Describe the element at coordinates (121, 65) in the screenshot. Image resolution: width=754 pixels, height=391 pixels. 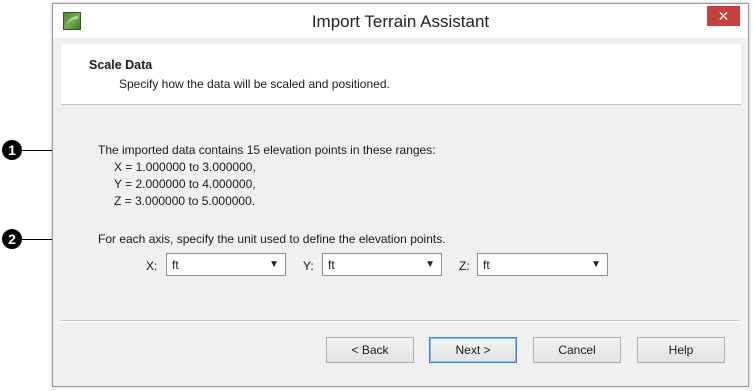
I see `step-title: Scale Data` at that location.